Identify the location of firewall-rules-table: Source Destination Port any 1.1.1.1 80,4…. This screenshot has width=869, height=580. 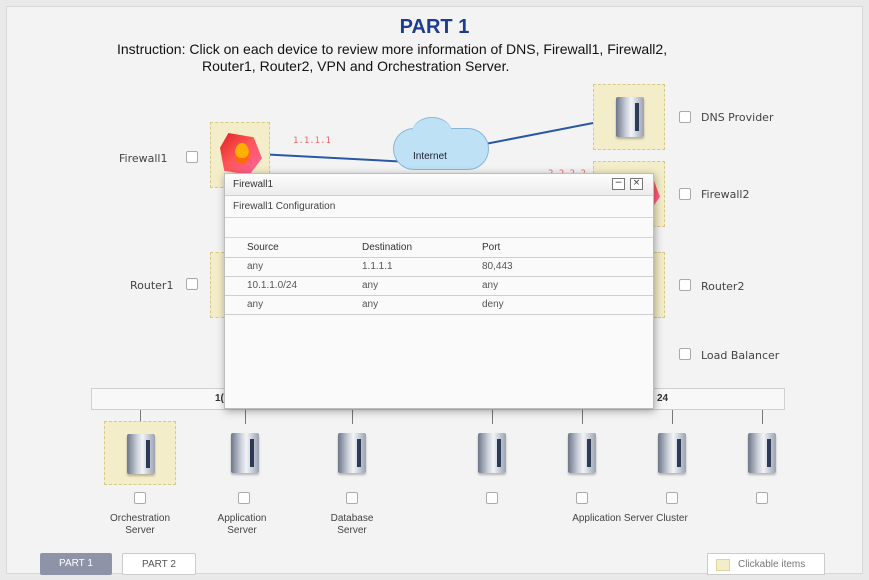
(439, 276).